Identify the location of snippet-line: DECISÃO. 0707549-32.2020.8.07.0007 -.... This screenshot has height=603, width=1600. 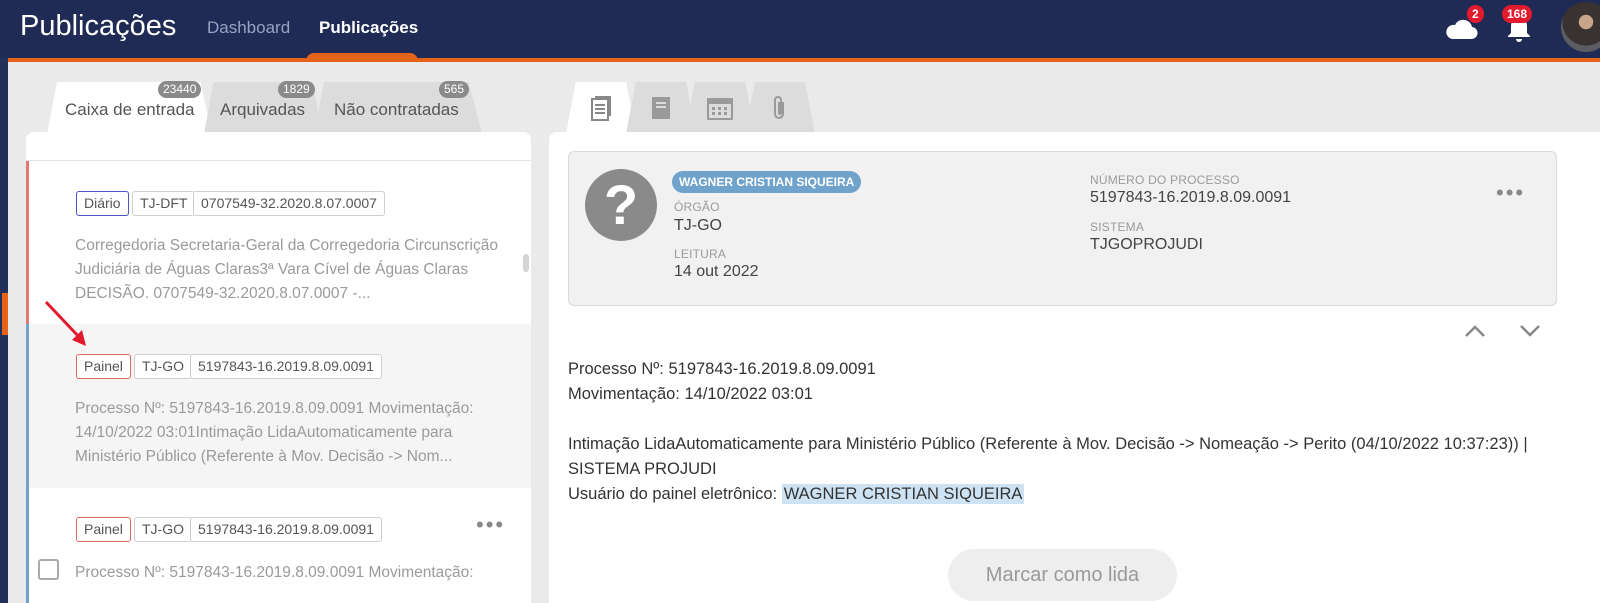
(223, 293).